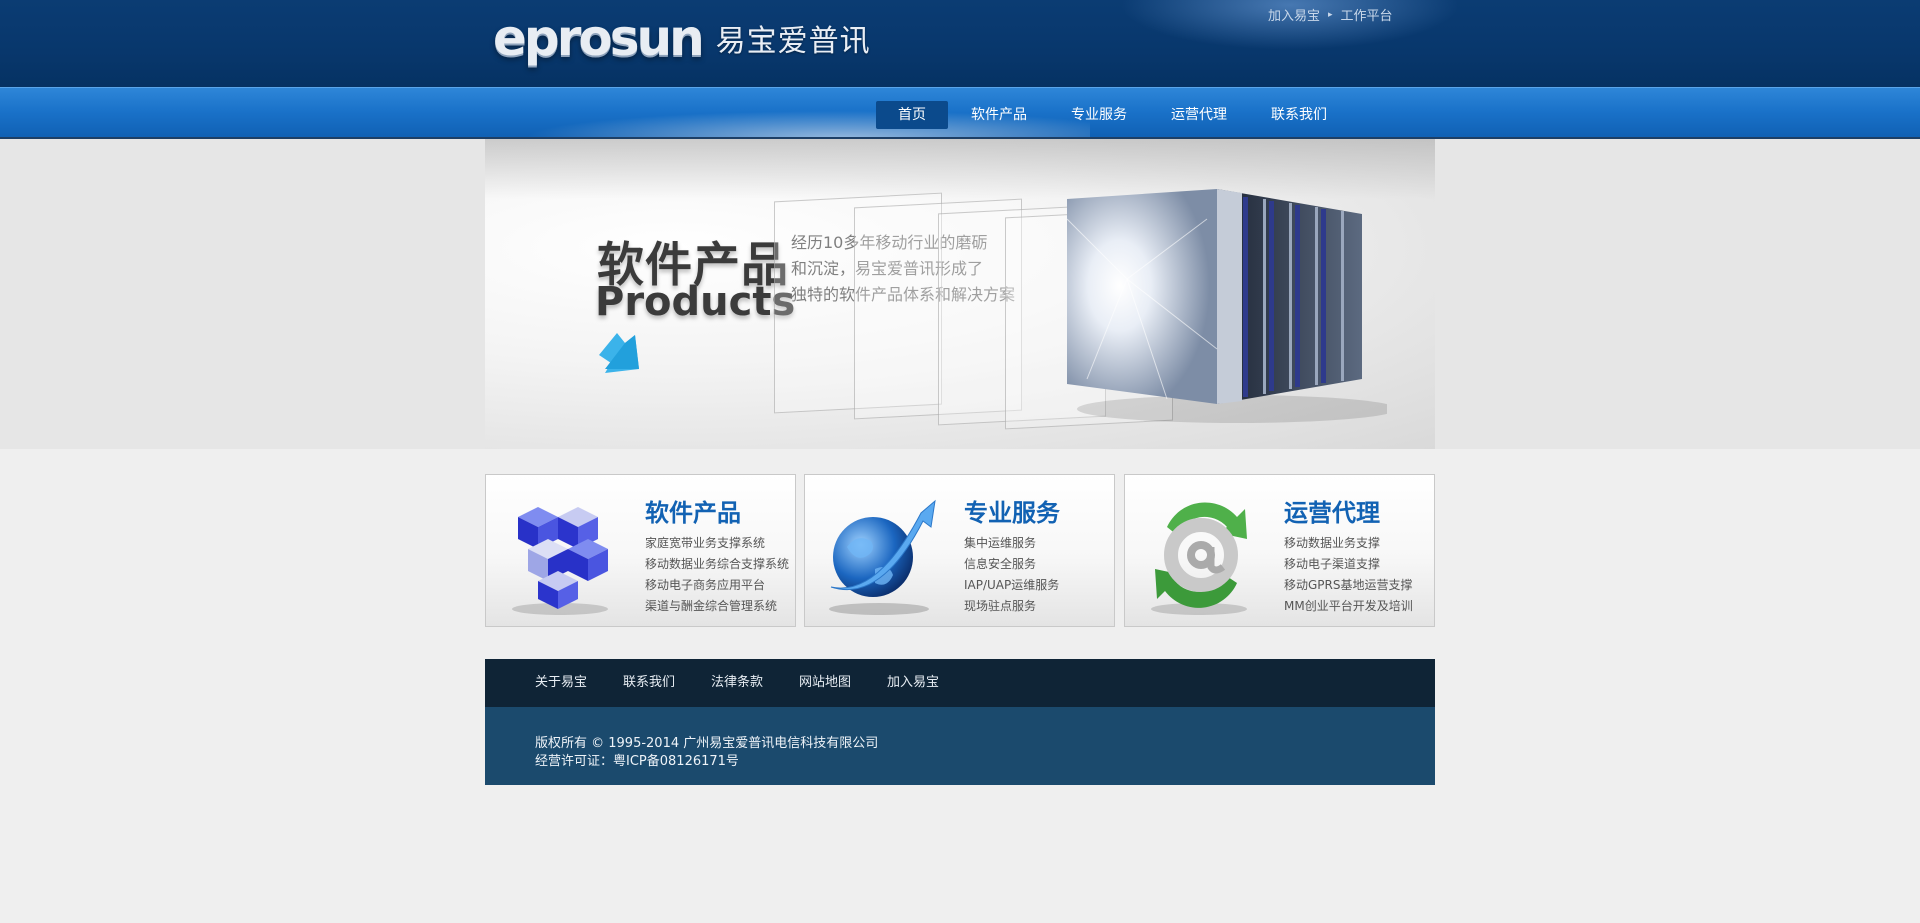 This screenshot has height=923, width=1920. Describe the element at coordinates (1348, 606) in the screenshot. I see `feature-link: MM创业平台开发及培训` at that location.